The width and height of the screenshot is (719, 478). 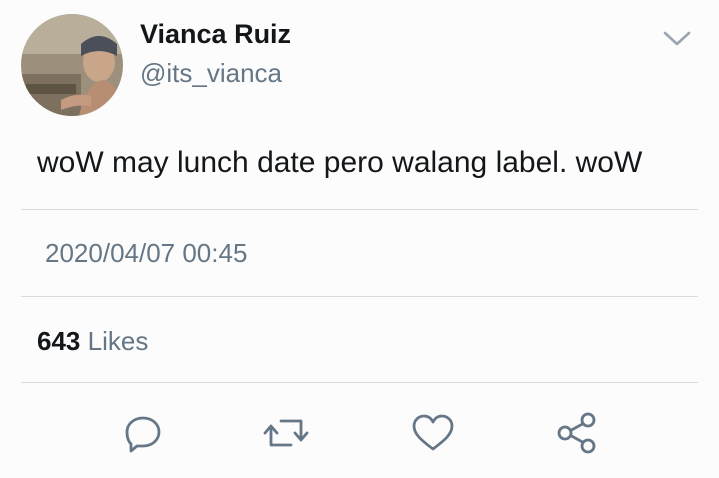 What do you see at coordinates (146, 253) in the screenshot?
I see `tweet-timestamp: 2020/04/07 00:45` at bounding box center [146, 253].